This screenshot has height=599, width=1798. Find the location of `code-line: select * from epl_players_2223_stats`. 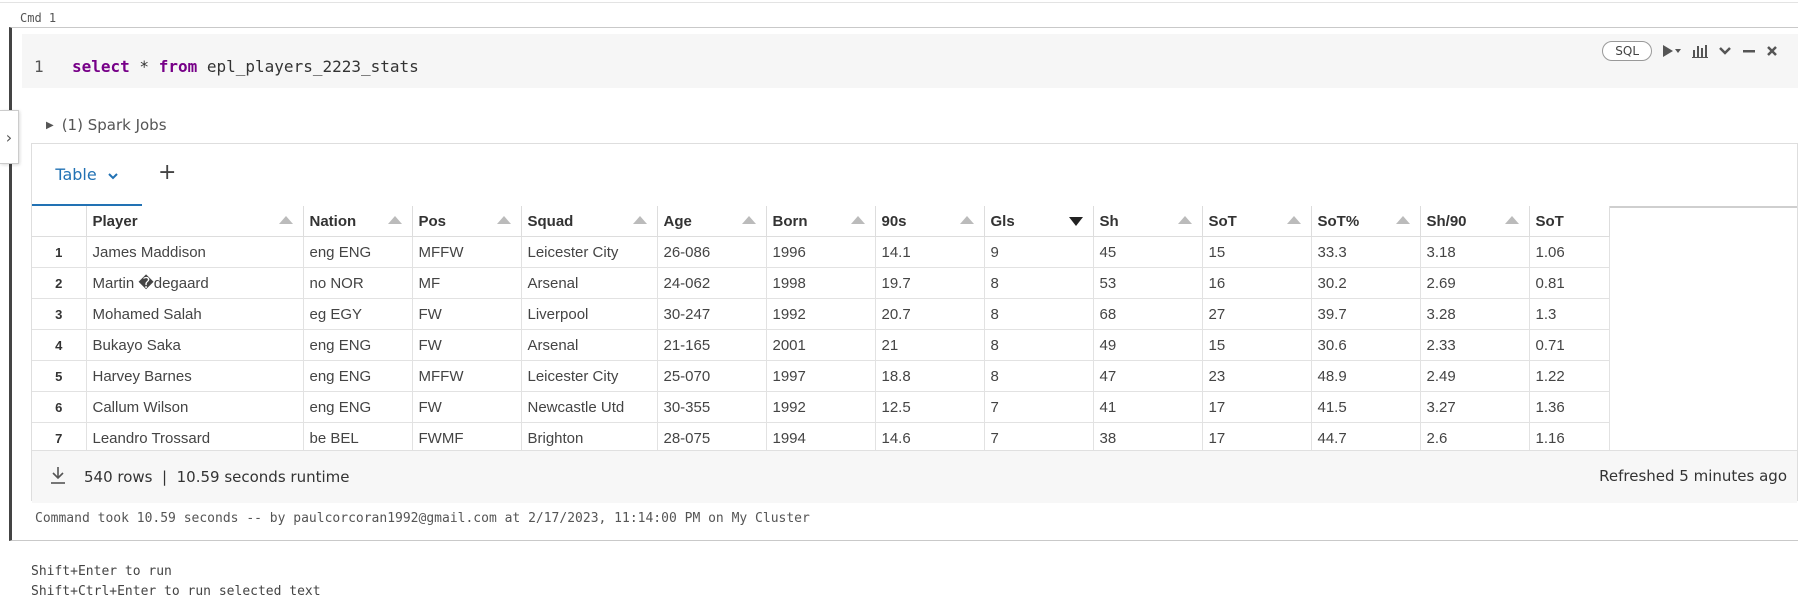

code-line: select * from epl_players_2223_stats is located at coordinates (245, 66).